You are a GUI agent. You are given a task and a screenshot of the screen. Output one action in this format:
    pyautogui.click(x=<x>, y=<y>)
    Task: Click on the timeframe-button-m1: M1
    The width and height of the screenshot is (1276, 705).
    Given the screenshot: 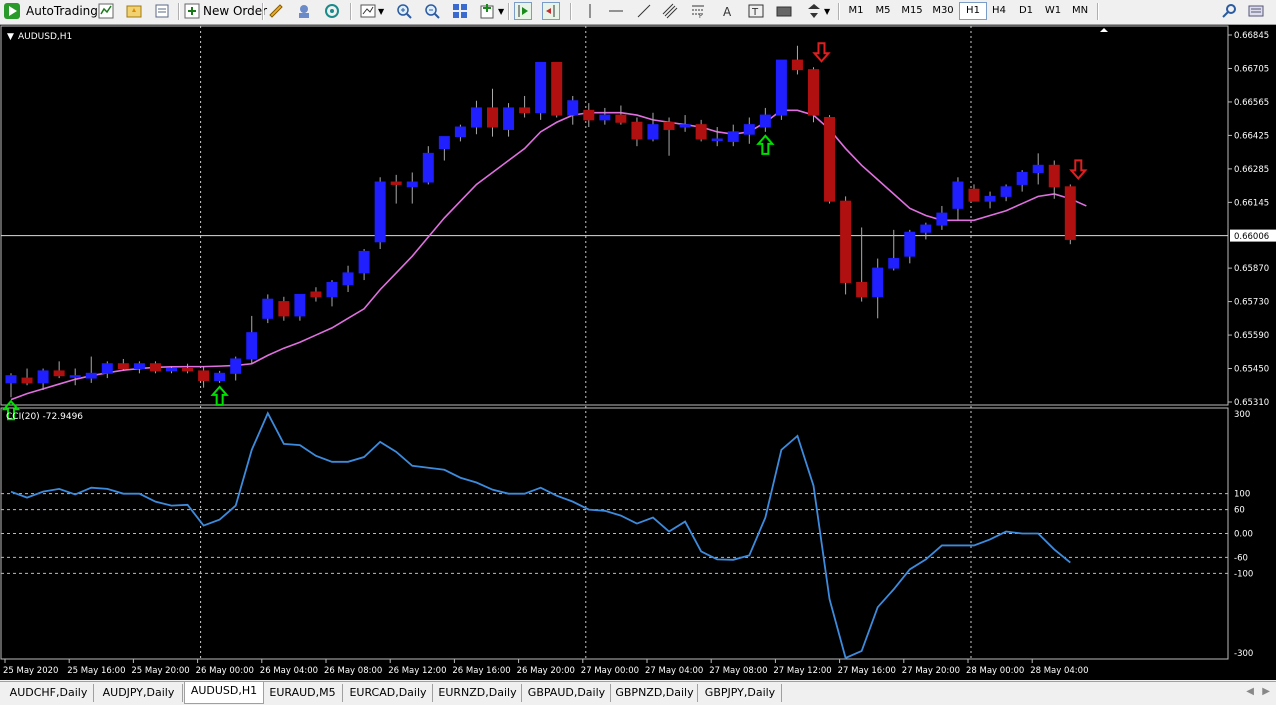 What is the action you would take?
    pyautogui.click(x=856, y=11)
    